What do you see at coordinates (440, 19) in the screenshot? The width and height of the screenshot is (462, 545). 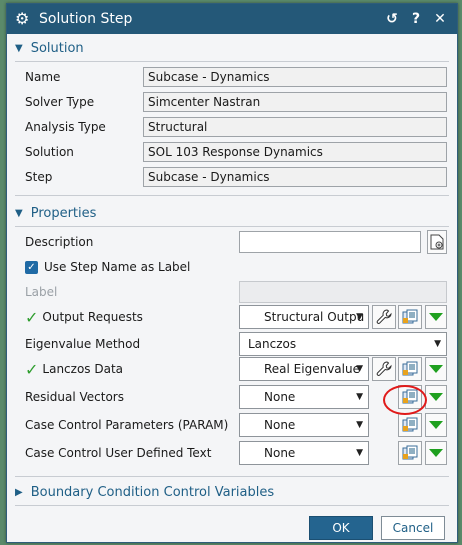 I see `close-icon: ✕` at bounding box center [440, 19].